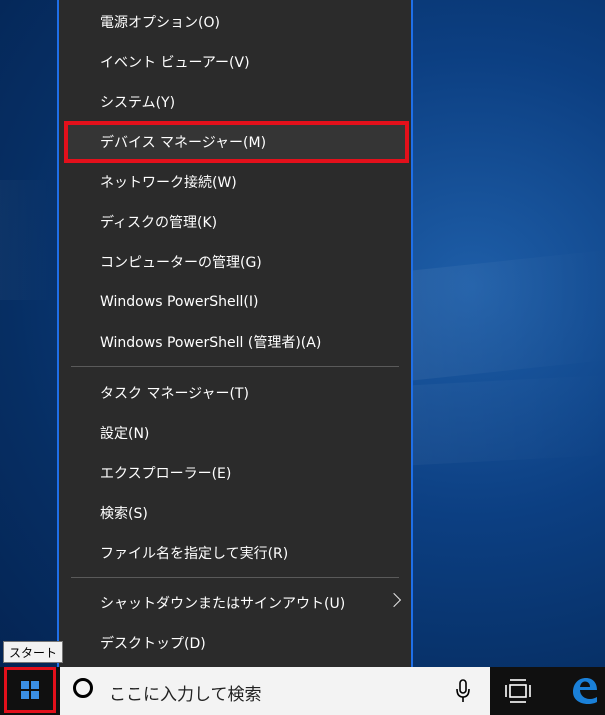  I want to click on windows-logo-icon, so click(30, 690).